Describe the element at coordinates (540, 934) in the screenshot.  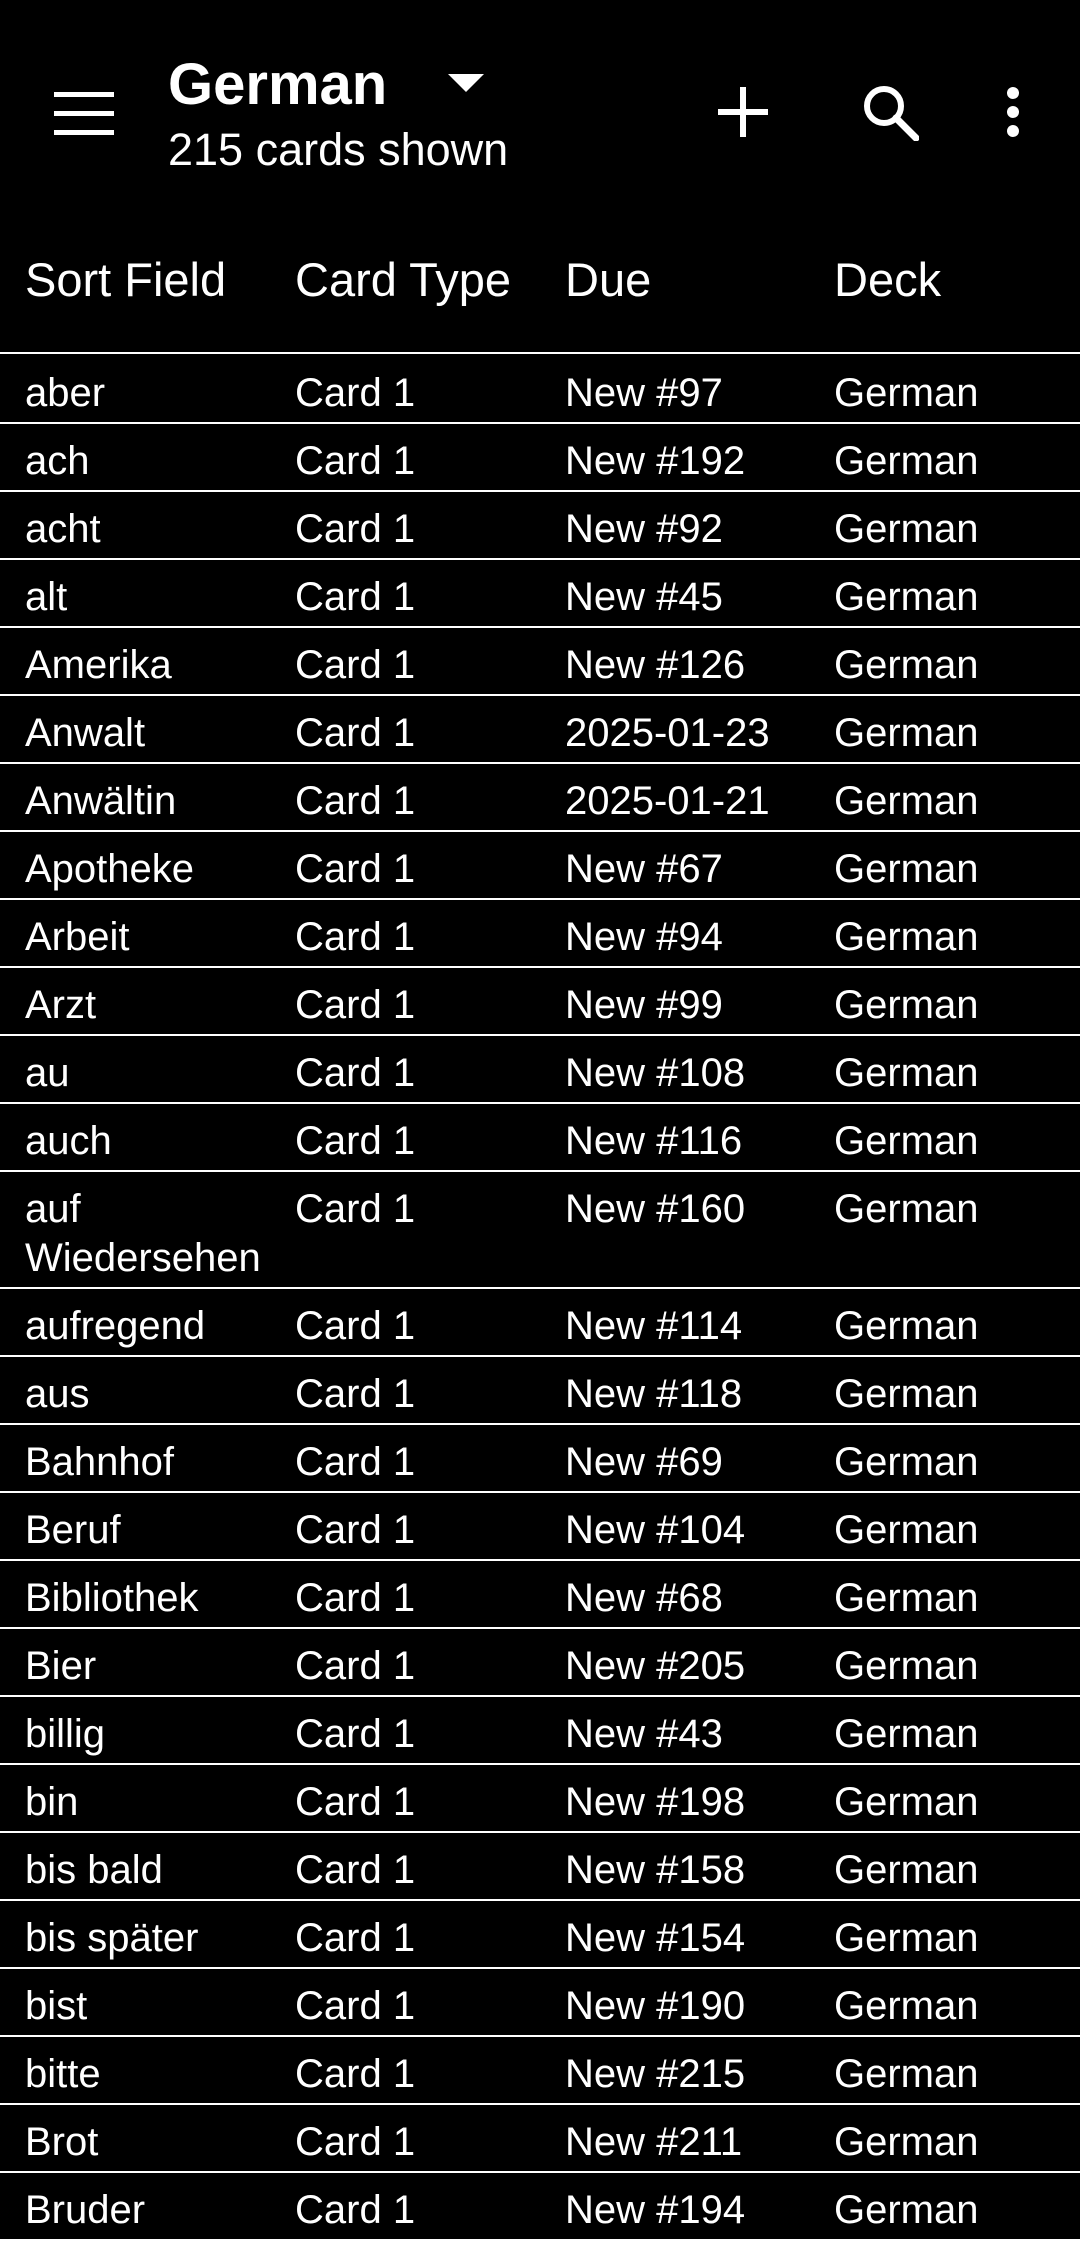
I see `table-row: Arbeit Card 1 New #94 German` at that location.